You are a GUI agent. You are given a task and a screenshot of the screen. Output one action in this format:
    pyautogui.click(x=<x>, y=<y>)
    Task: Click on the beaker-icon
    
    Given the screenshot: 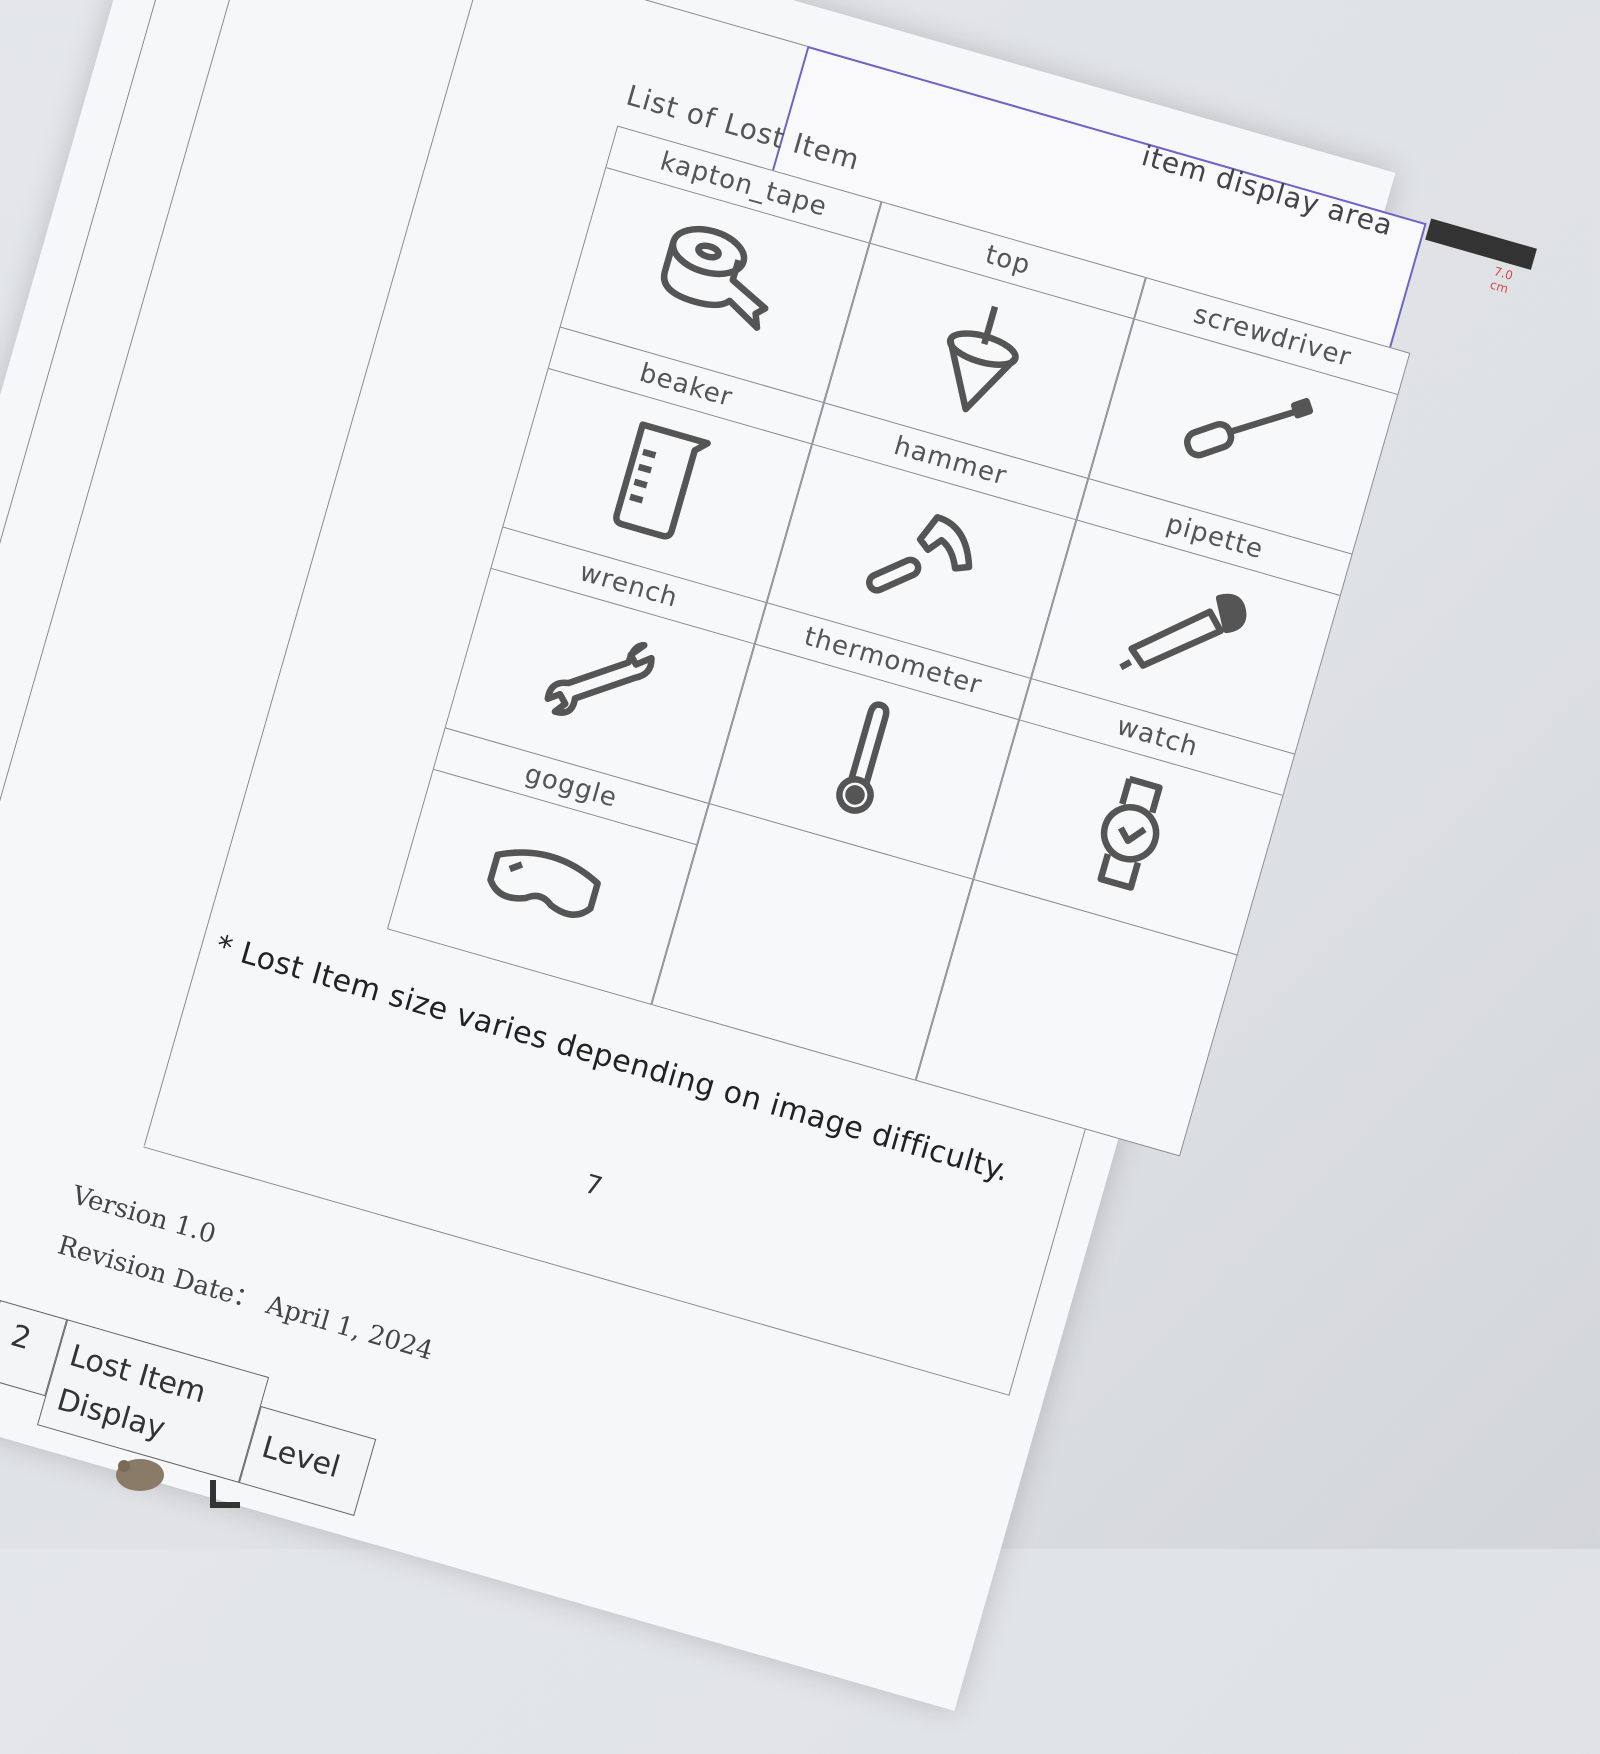 What is the action you would take?
    pyautogui.click(x=658, y=481)
    